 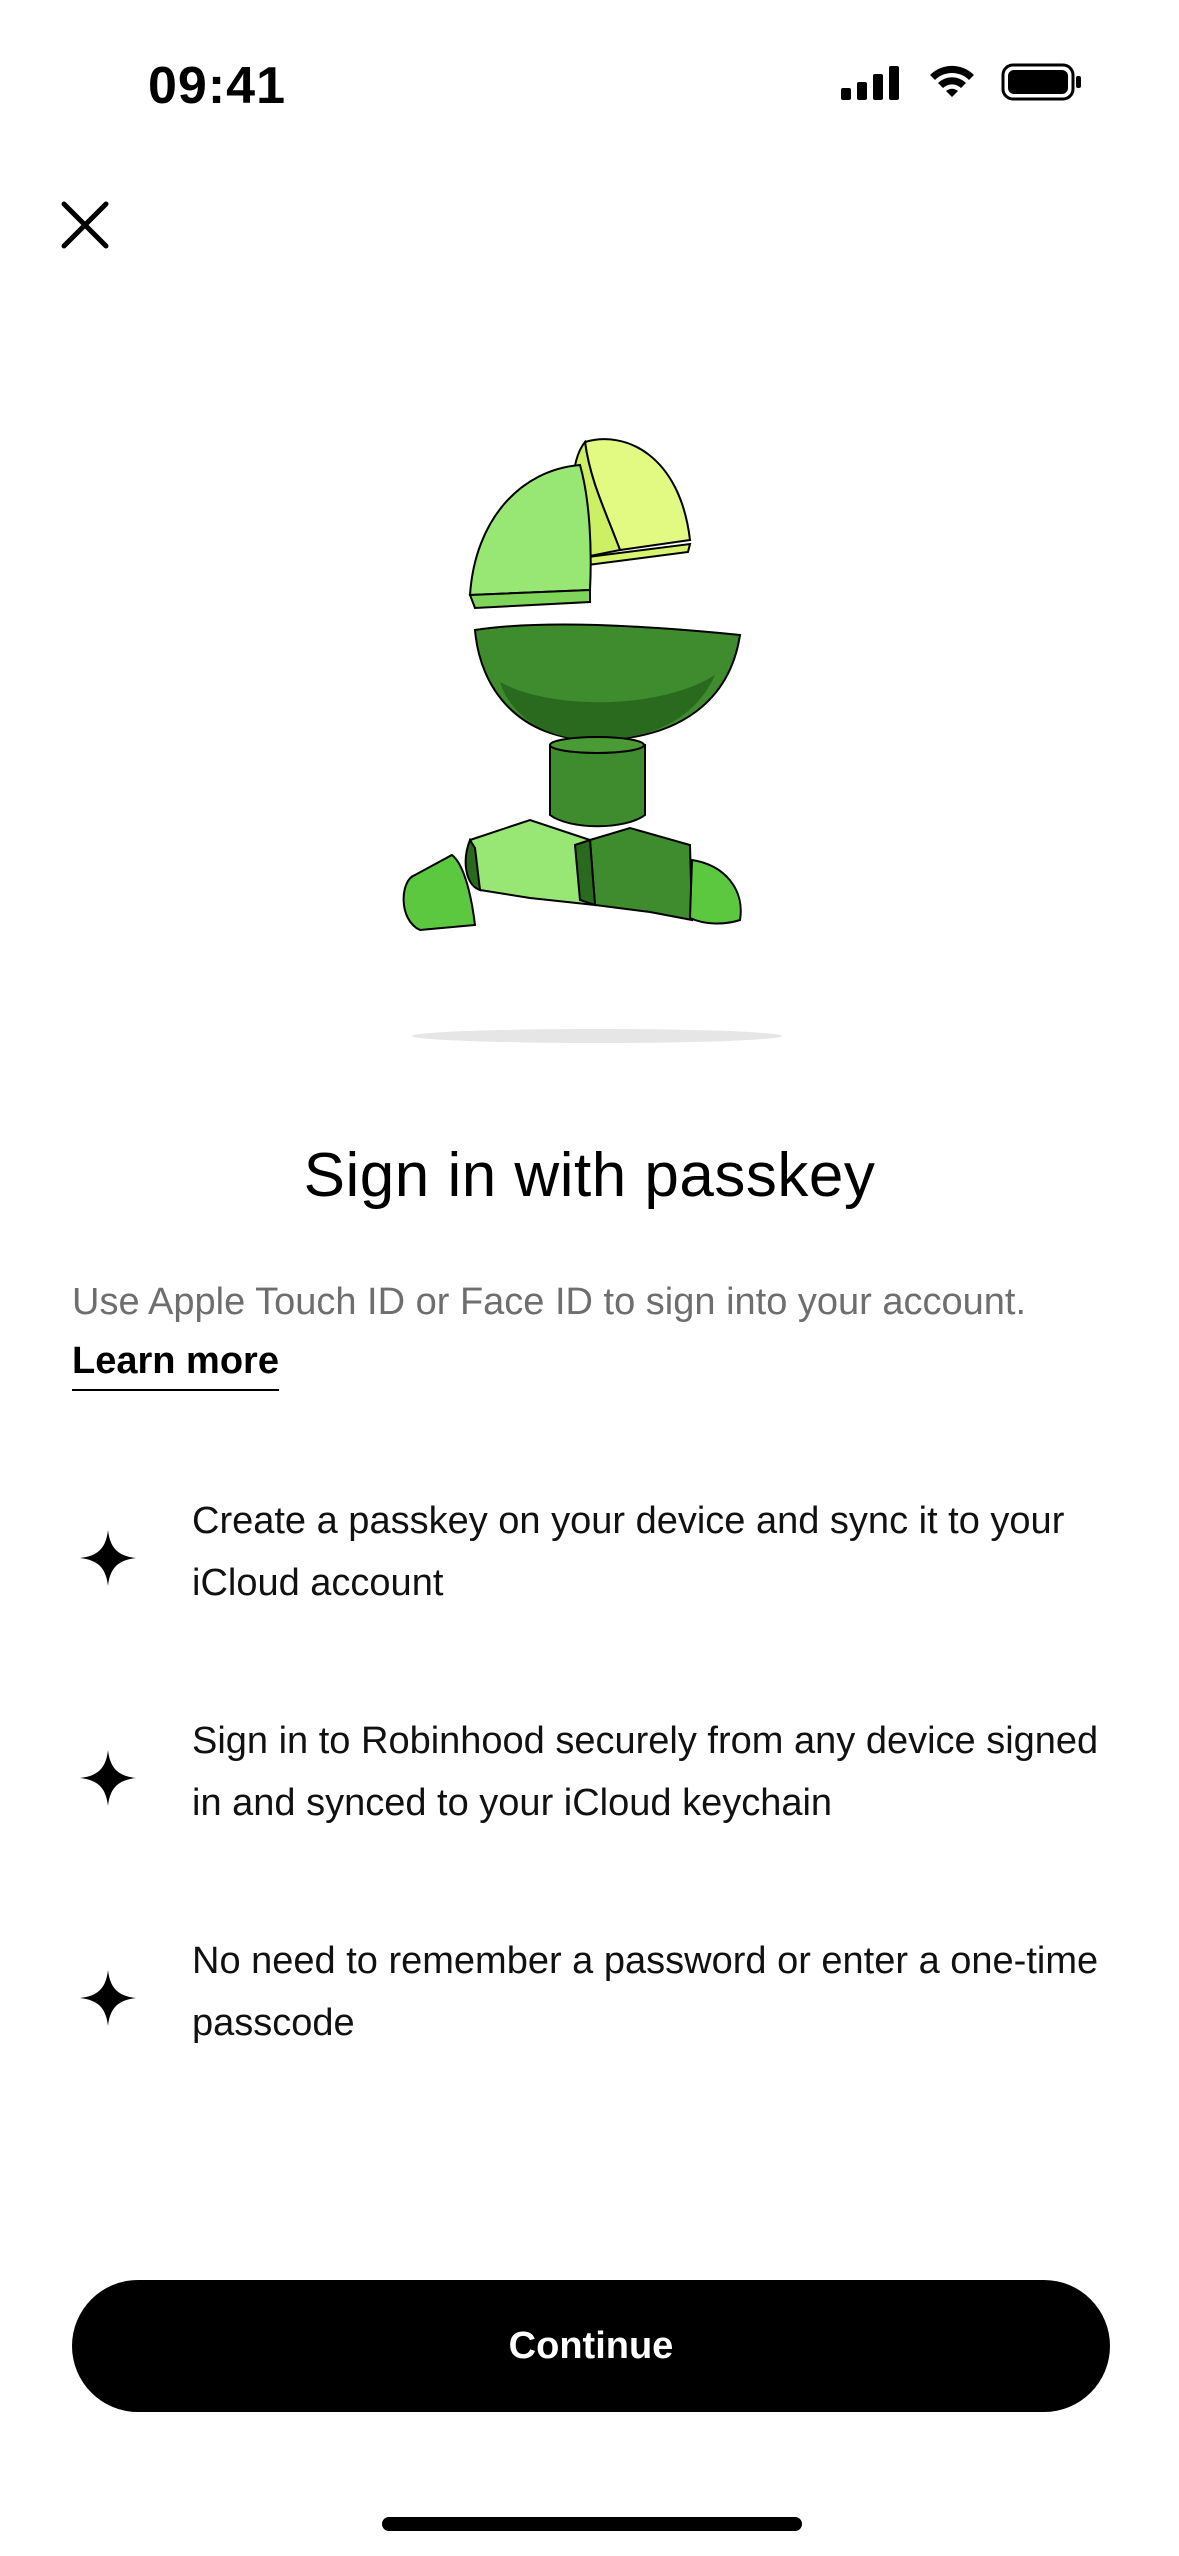 I want to click on passkey-robot-illustration, so click(x=592, y=740).